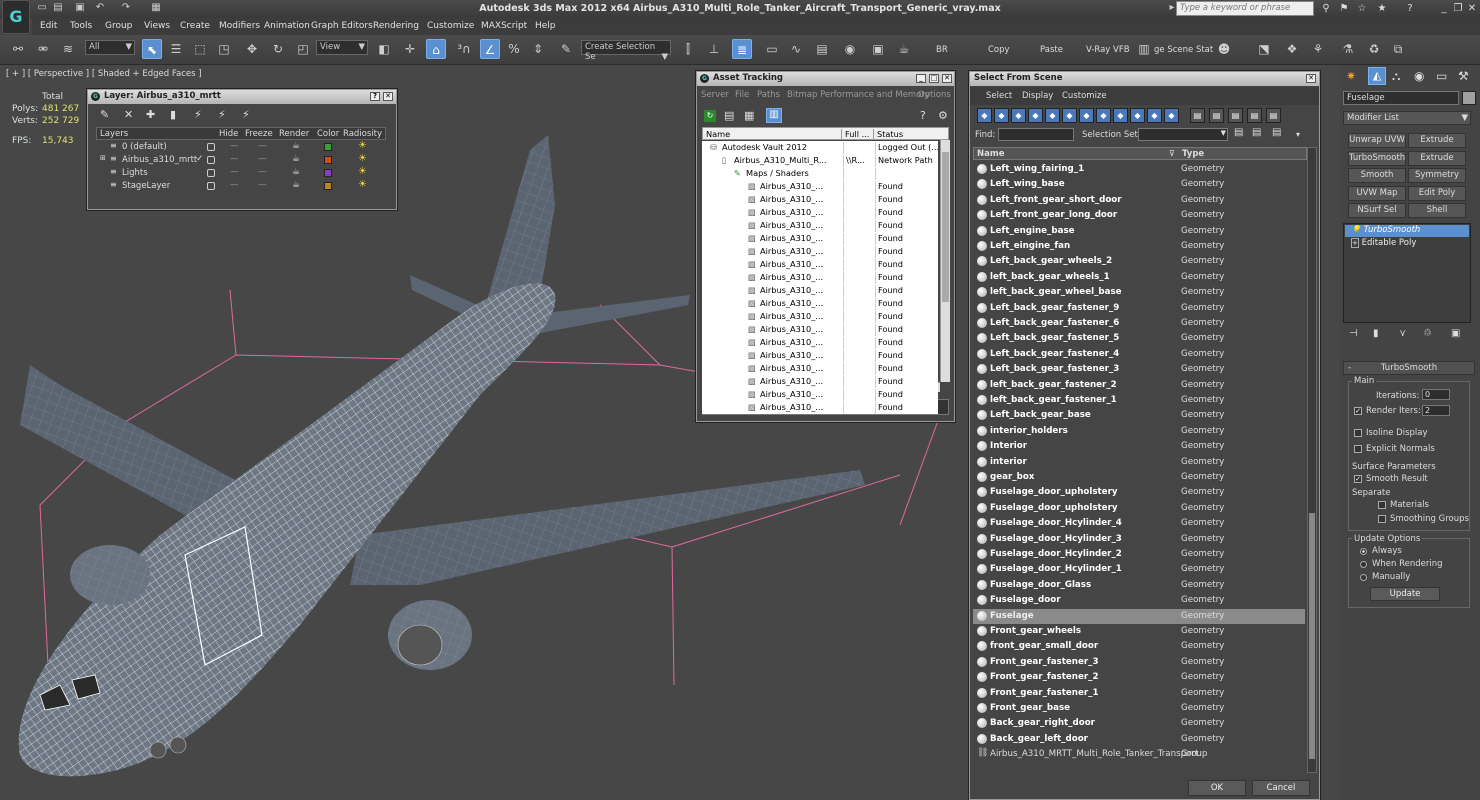  Describe the element at coordinates (396, 26) in the screenshot. I see `menu-rendering: Rendering` at that location.